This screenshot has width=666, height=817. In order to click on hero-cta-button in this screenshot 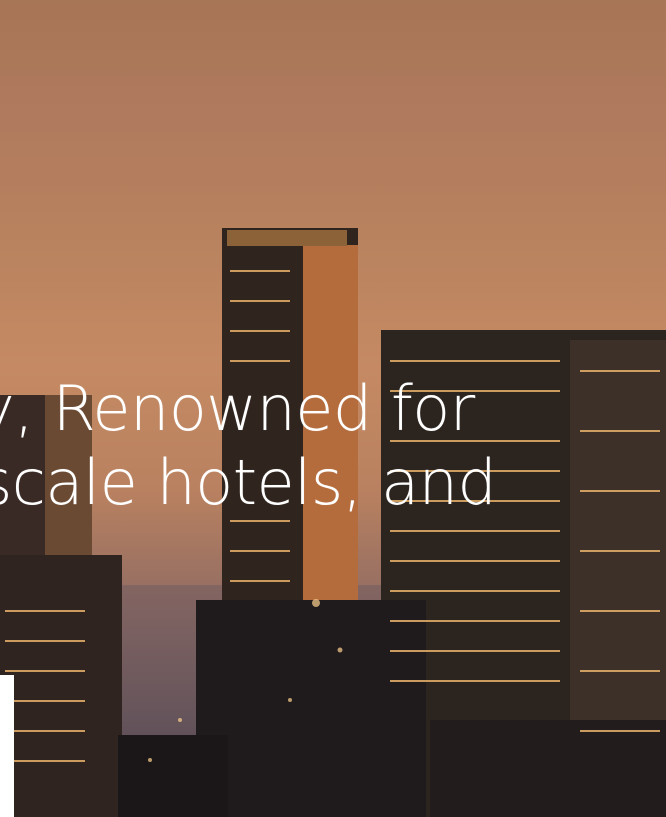, I will do `click(7, 746)`.